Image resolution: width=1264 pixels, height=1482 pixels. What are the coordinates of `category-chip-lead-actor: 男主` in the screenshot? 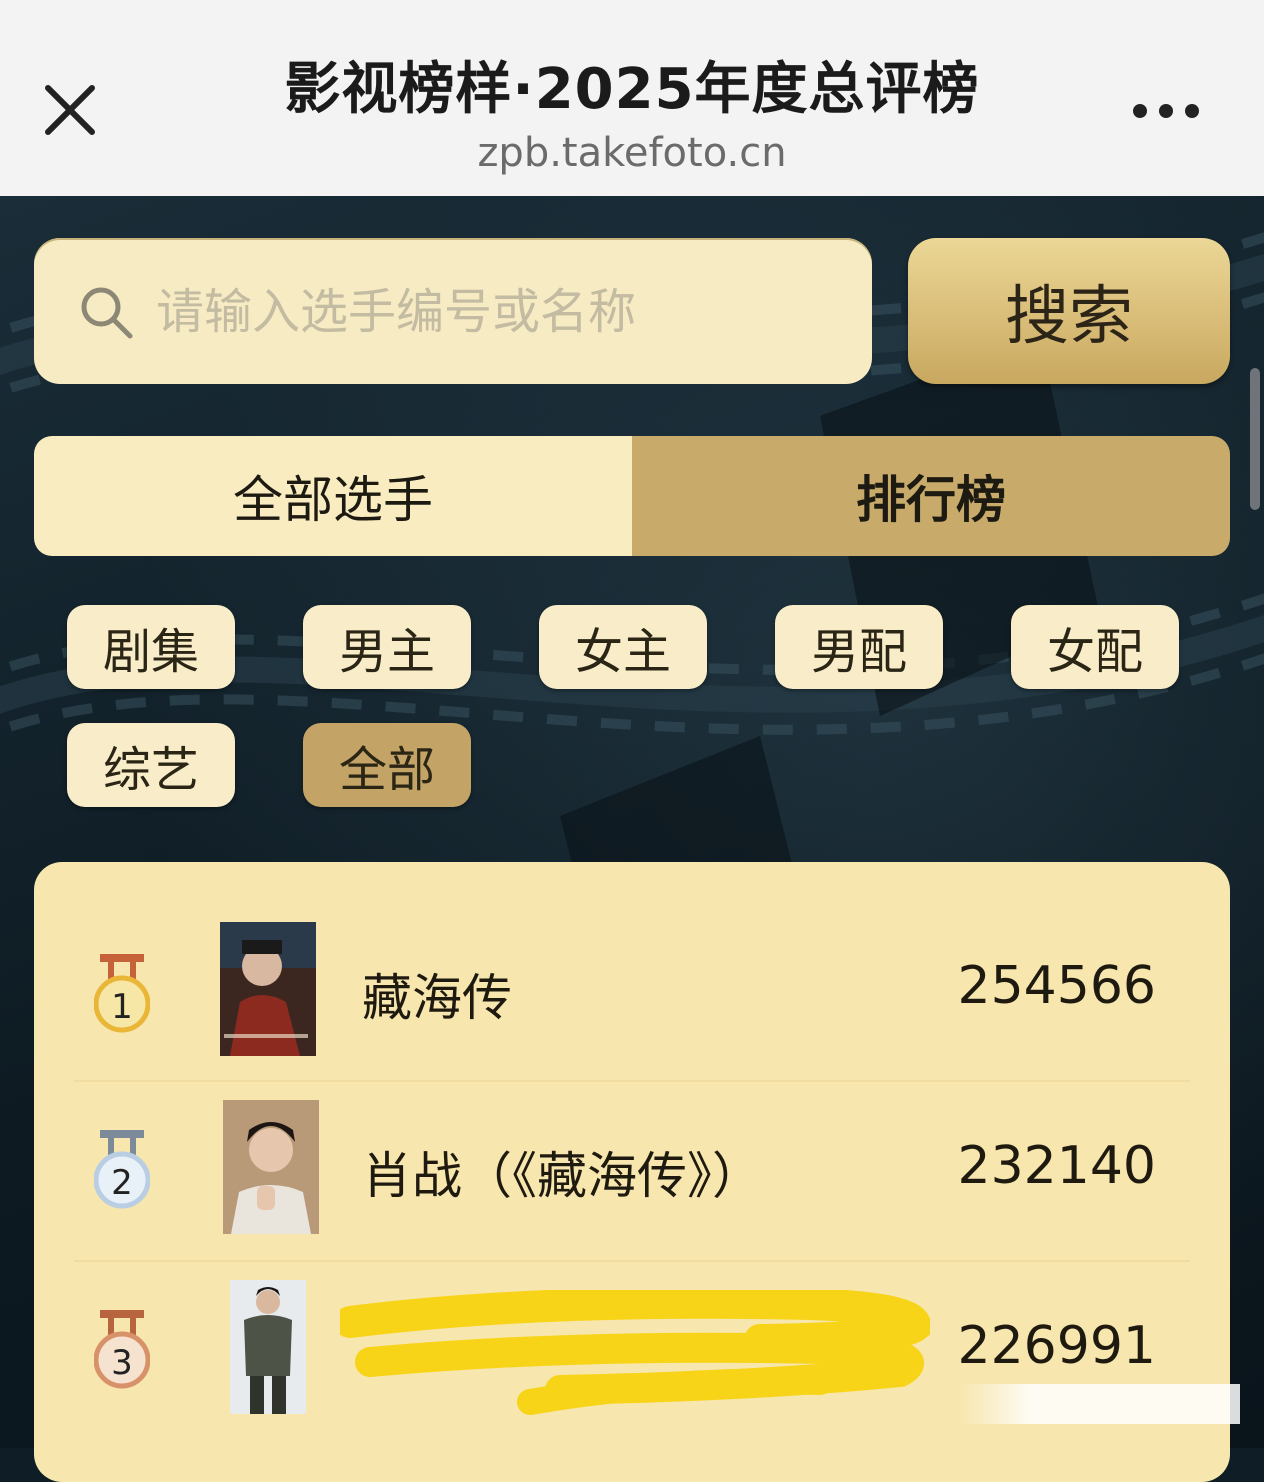 It's located at (387, 647).